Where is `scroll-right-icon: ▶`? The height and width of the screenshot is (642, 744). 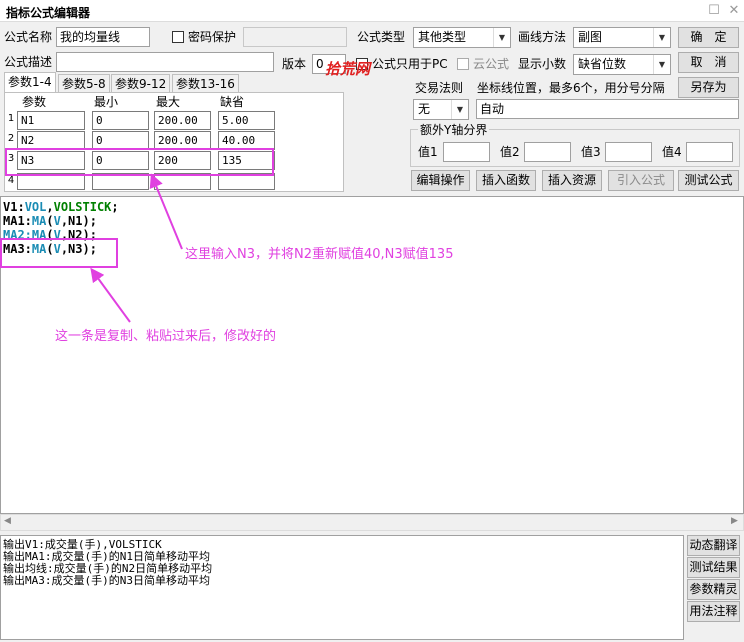 scroll-right-icon: ▶ is located at coordinates (734, 521).